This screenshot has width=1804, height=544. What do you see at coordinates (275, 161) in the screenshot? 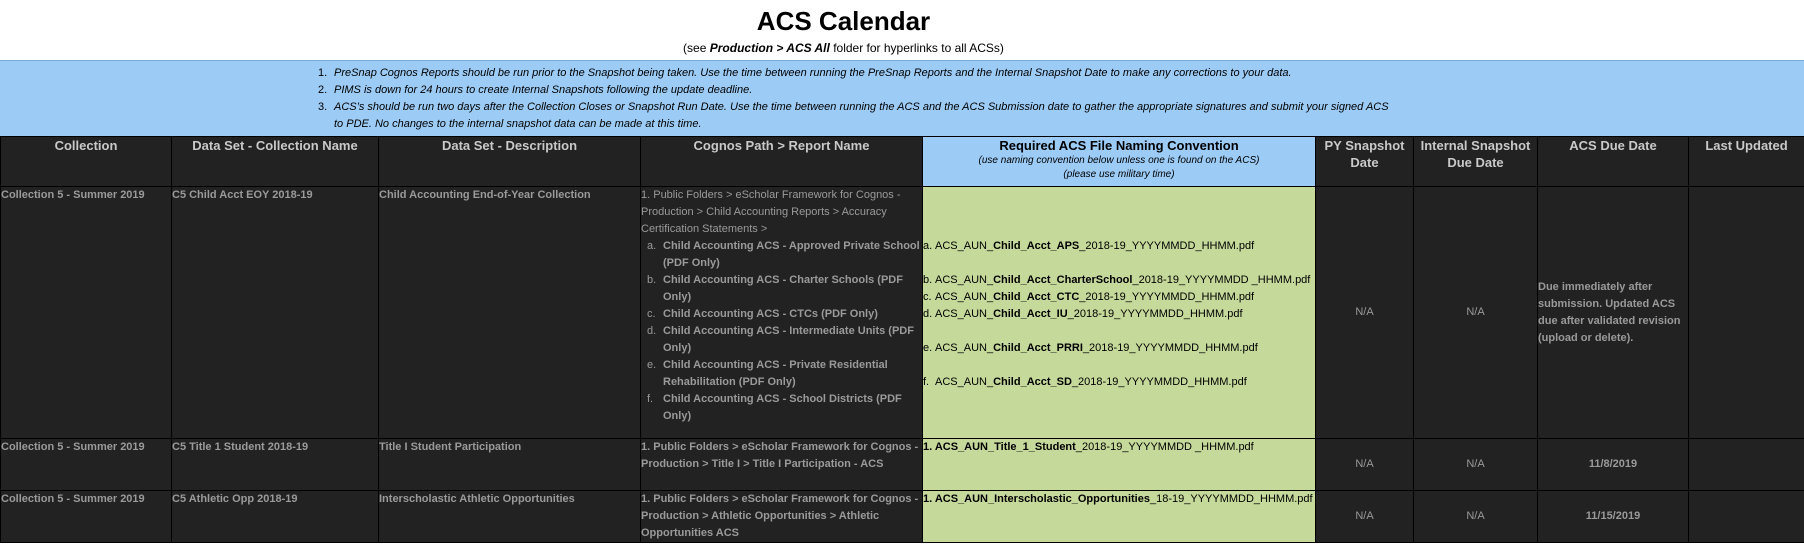
I see `col-header-dataset-name: Data Set - Collection Name` at bounding box center [275, 161].